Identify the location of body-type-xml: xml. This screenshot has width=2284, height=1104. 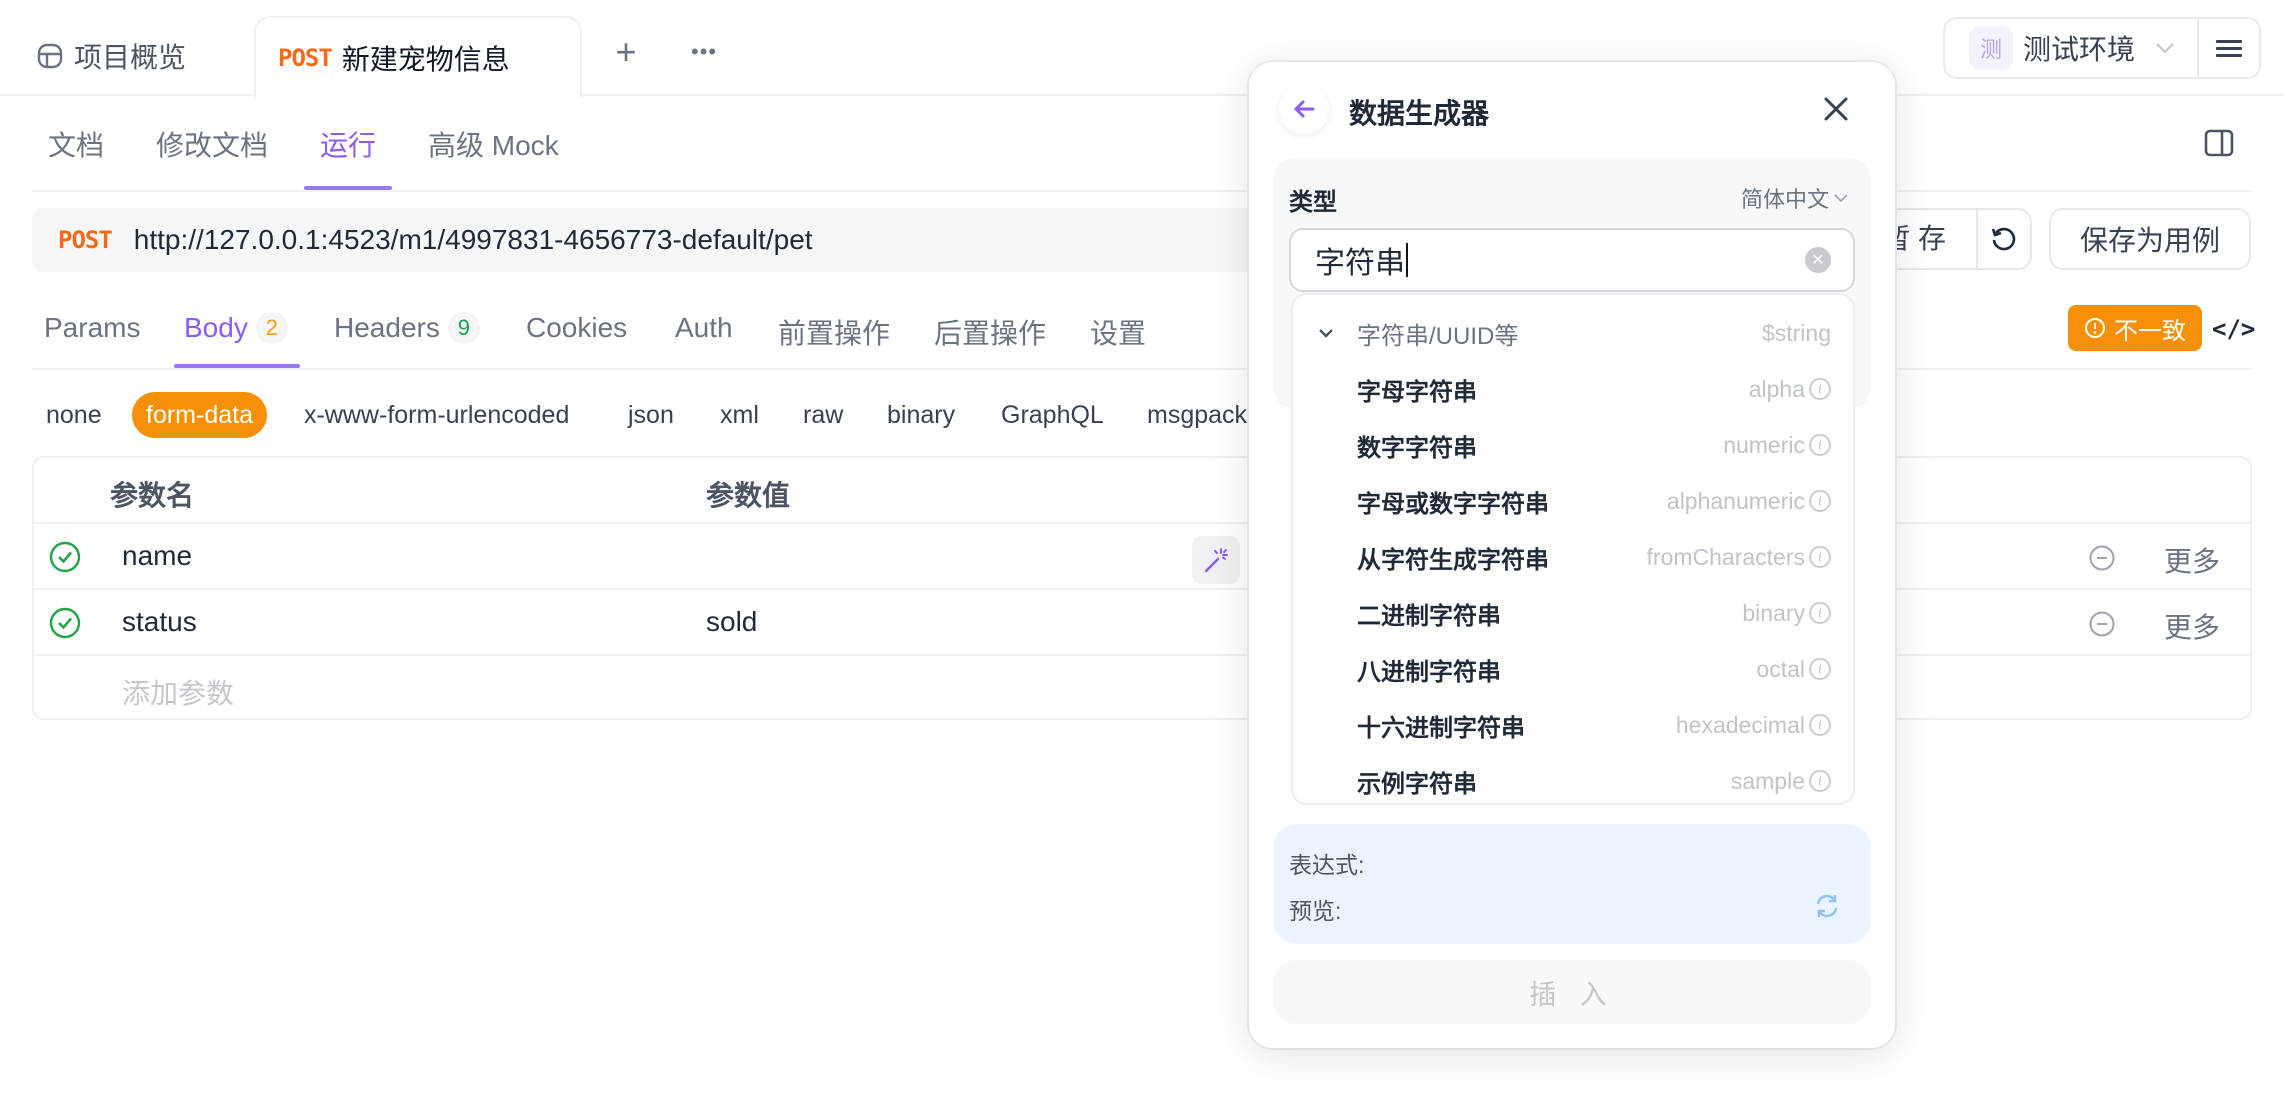
(739, 415).